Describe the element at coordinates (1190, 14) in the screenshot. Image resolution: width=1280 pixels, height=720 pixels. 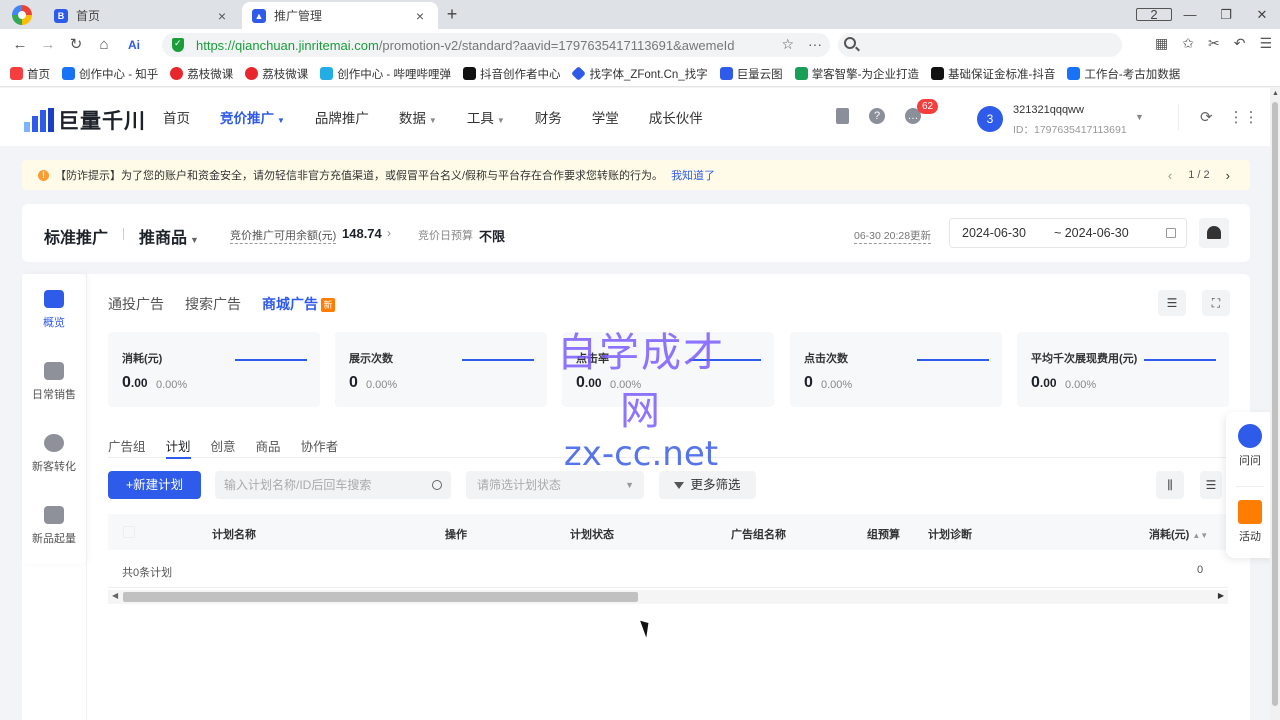
I see `minimize-button: —` at that location.